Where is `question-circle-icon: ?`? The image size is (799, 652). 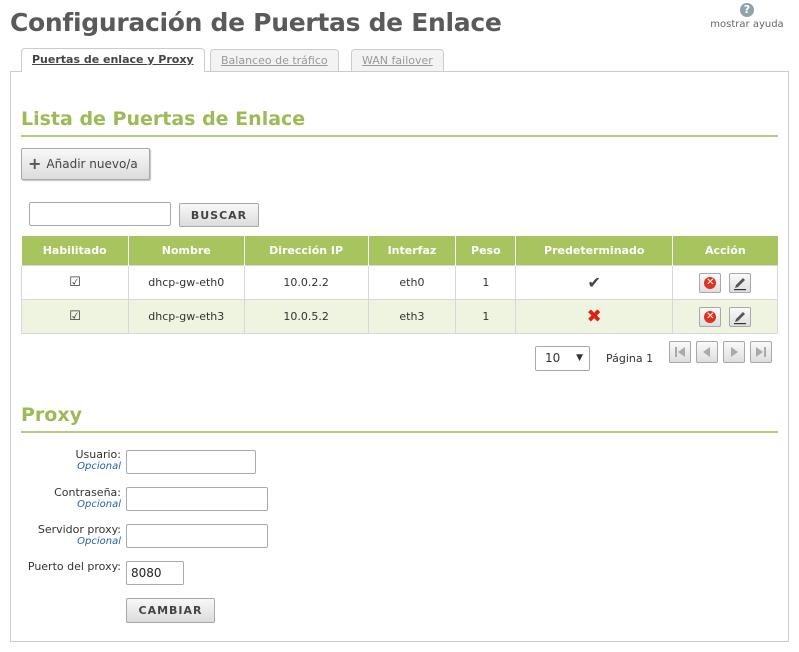
question-circle-icon: ? is located at coordinates (747, 10).